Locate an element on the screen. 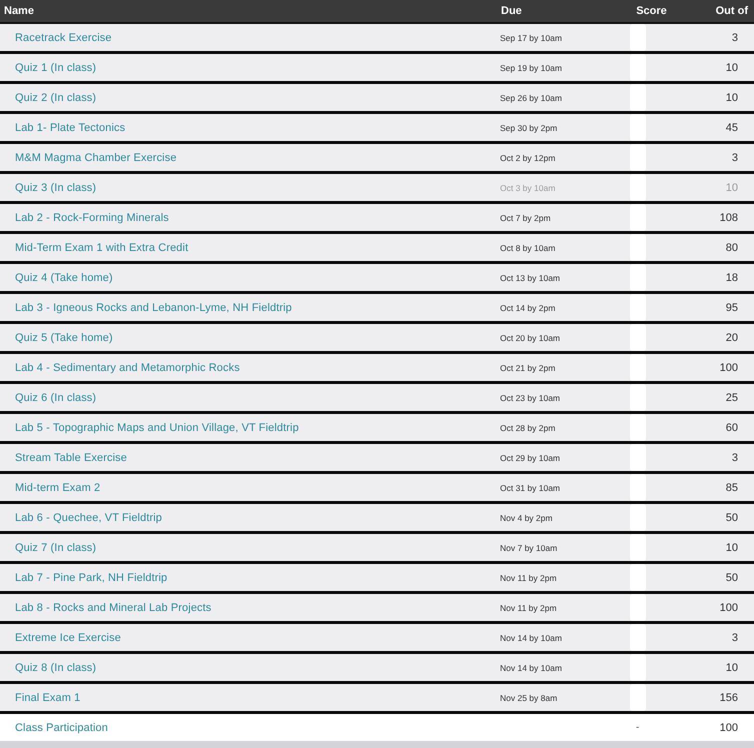 The width and height of the screenshot is (754, 748). assignment-link: Stream Table Exercise is located at coordinates (63, 458).